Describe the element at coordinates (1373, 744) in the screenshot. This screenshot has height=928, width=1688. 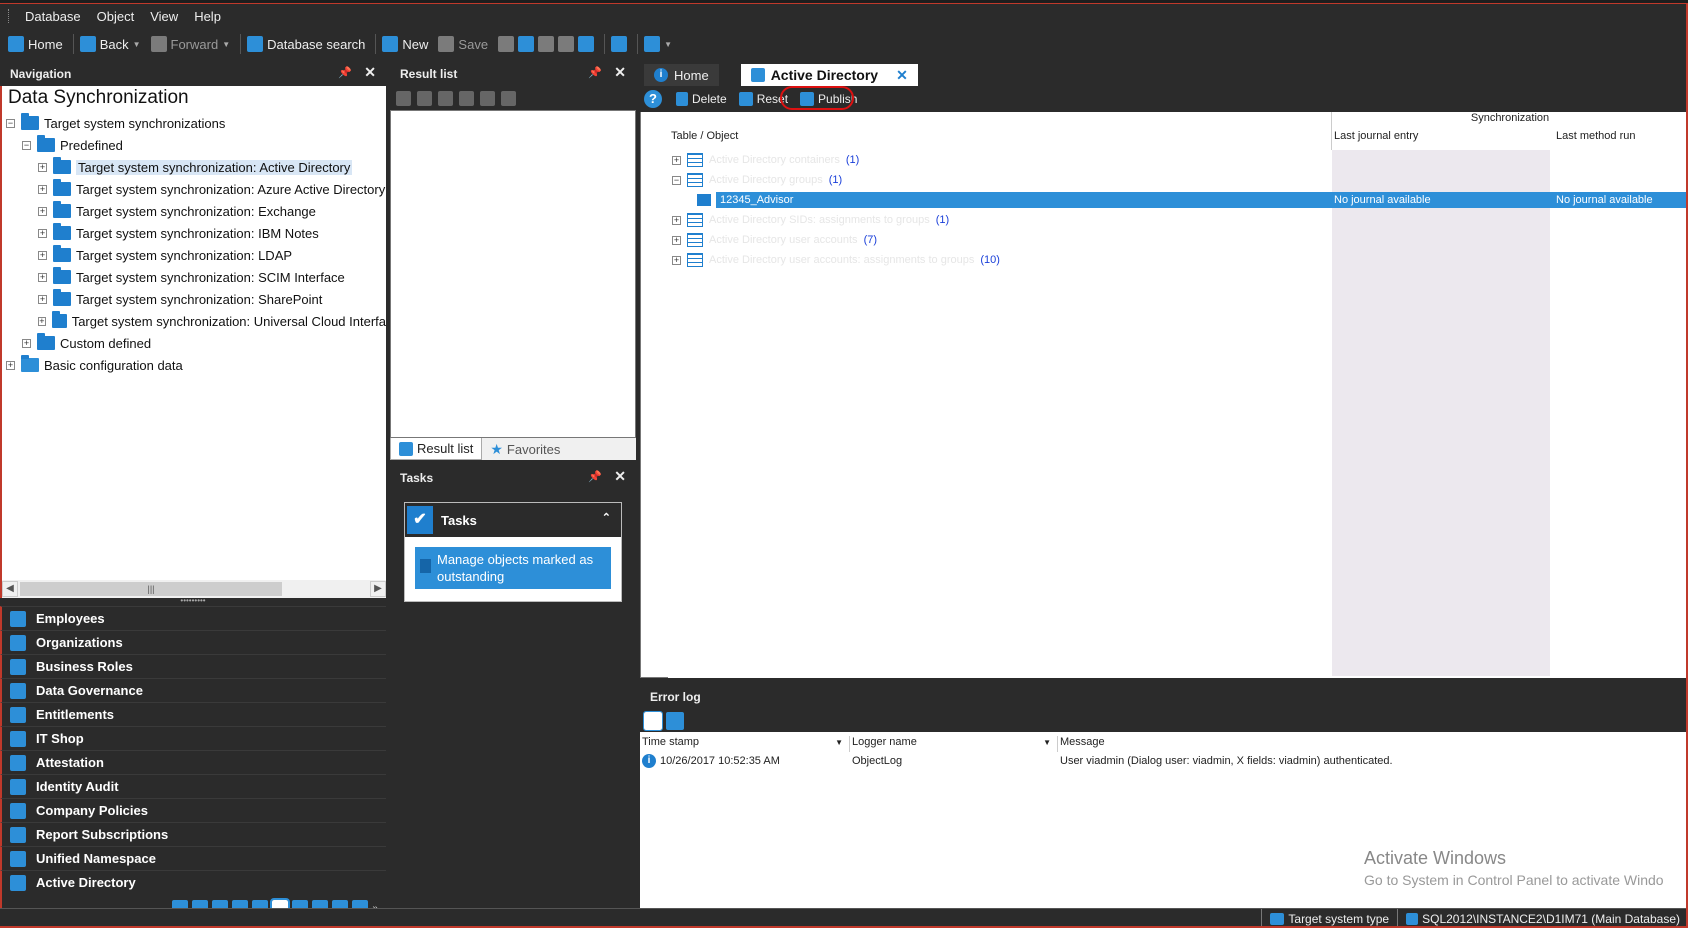
I see `col-message: Message` at that location.